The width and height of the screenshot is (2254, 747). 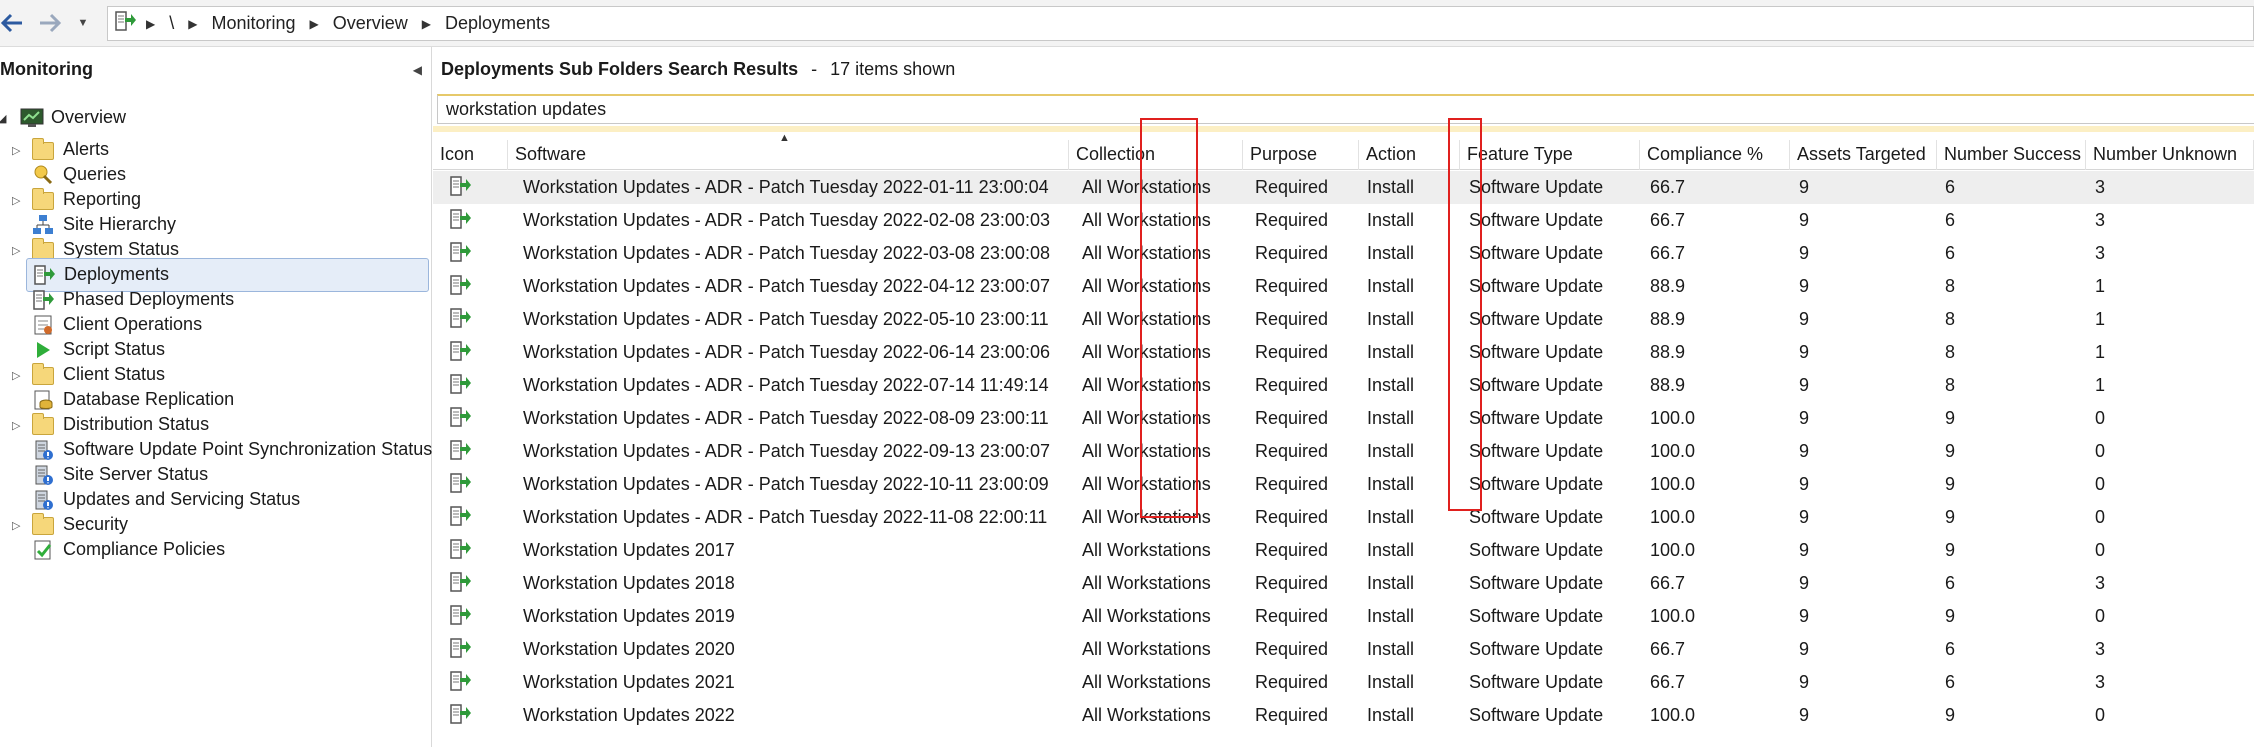 What do you see at coordinates (370, 23) in the screenshot?
I see `breadcrumb-overview: Overview` at bounding box center [370, 23].